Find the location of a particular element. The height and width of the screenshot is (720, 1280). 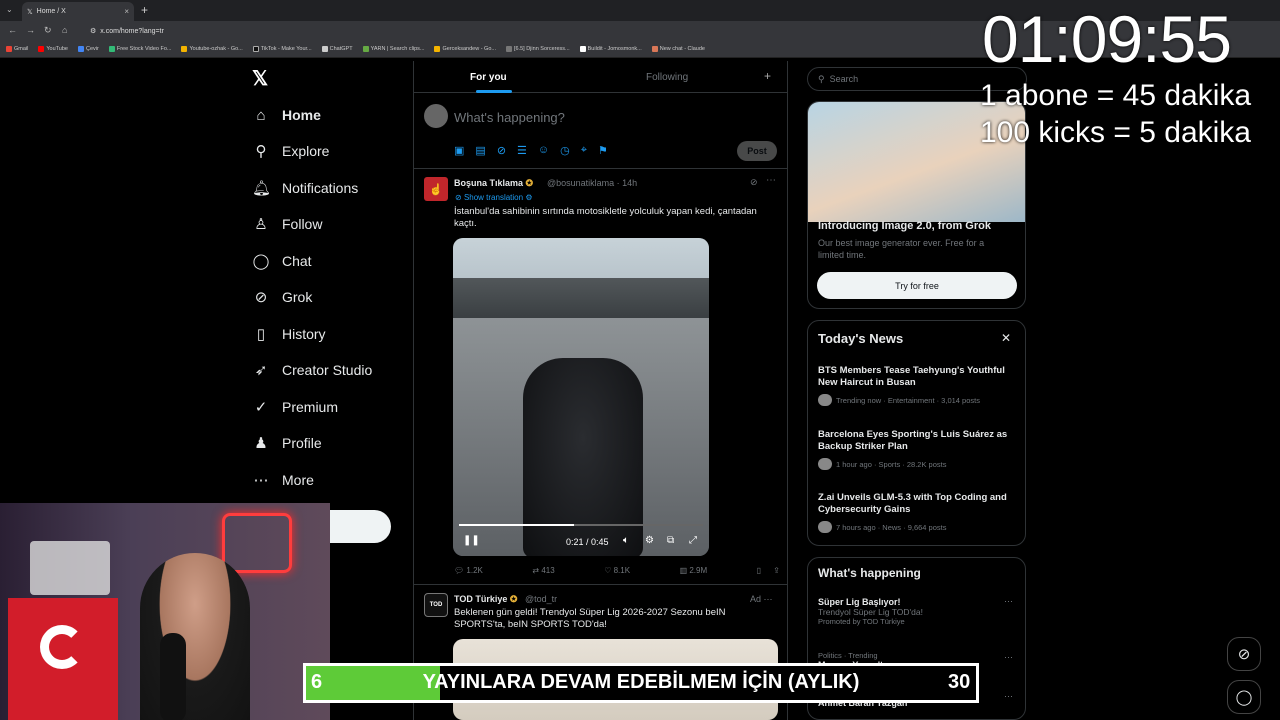

messages-floating-button: ◯ is located at coordinates (1244, 697).